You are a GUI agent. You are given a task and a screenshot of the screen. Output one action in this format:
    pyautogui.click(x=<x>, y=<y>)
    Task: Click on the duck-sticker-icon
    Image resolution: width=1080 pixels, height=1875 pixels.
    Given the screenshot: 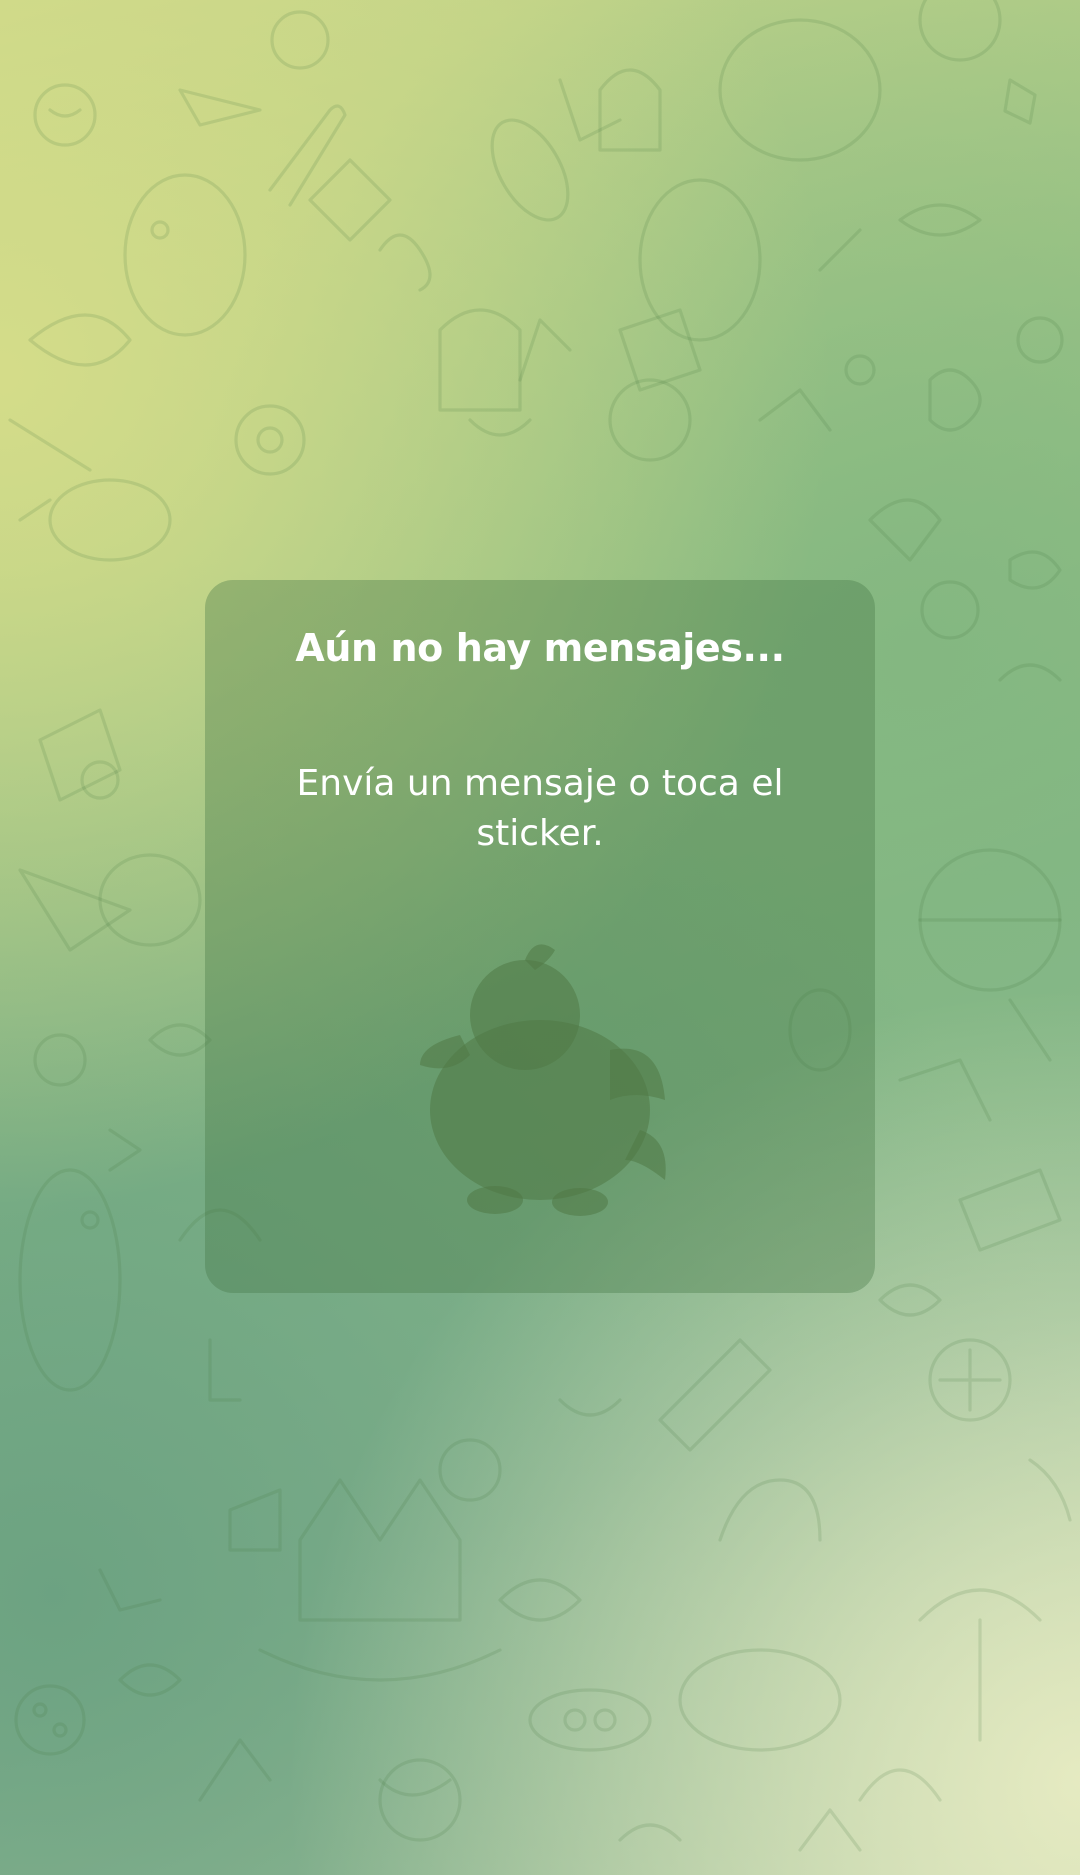 What is the action you would take?
    pyautogui.click(x=540, y=1080)
    